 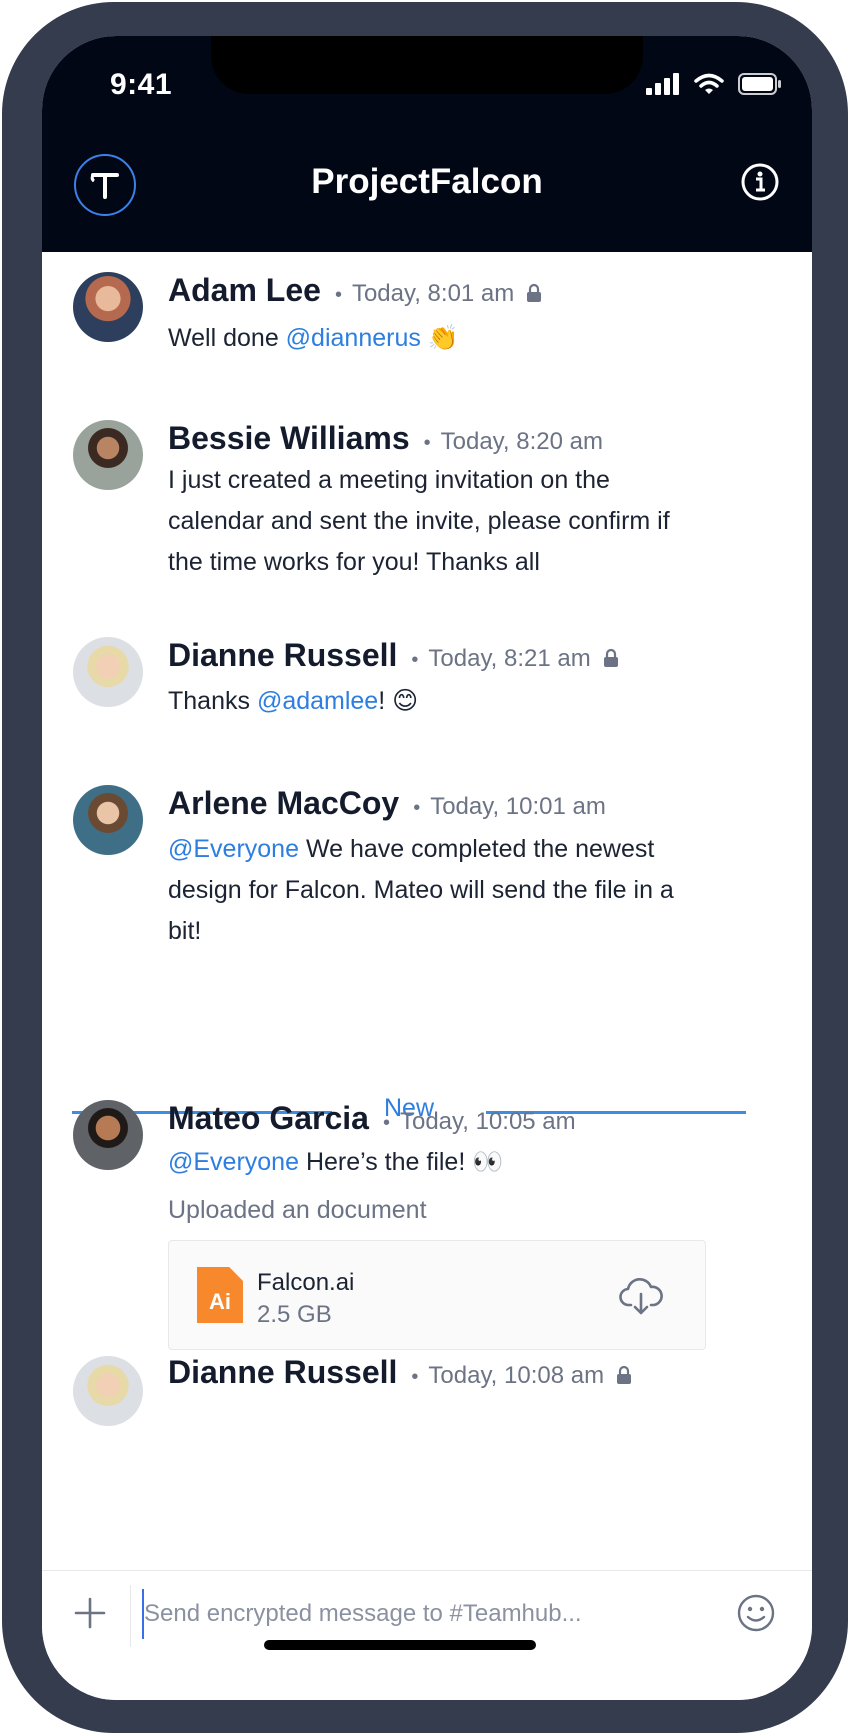 What do you see at coordinates (427, 144) in the screenshot?
I see `top-bar: 9:41 ProjectFalcon` at bounding box center [427, 144].